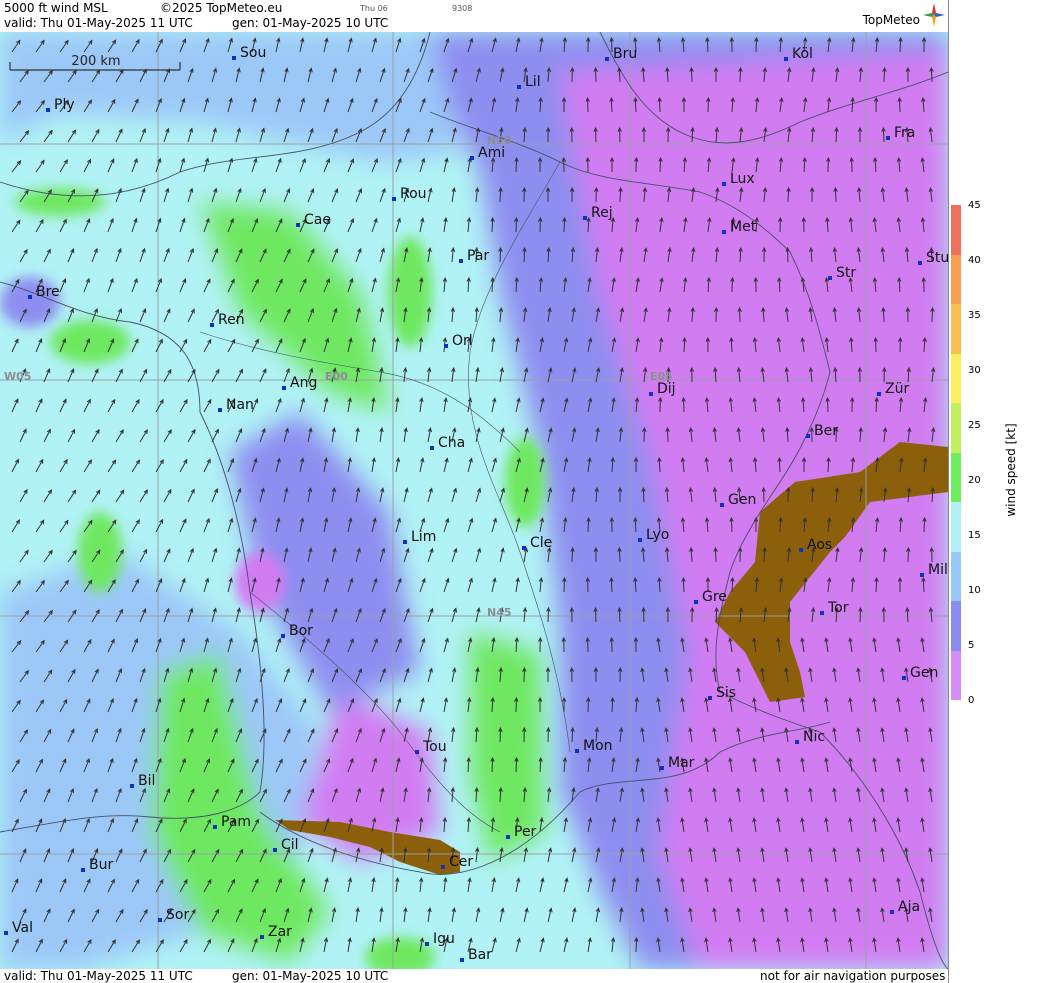 The image size is (1039, 983). What do you see at coordinates (937, 258) in the screenshot?
I see `city-label: Stu` at bounding box center [937, 258].